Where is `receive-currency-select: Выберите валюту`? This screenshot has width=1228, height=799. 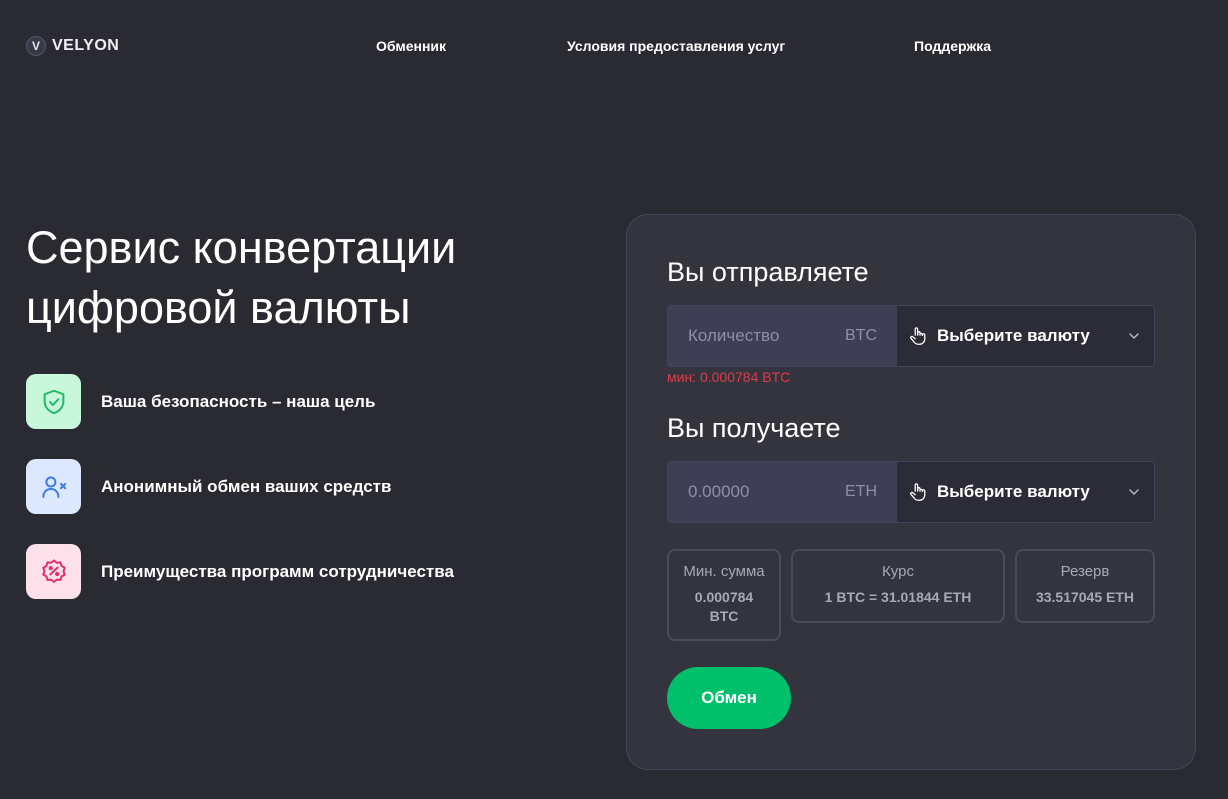
receive-currency-select: Выберите валюту is located at coordinates (1025, 492).